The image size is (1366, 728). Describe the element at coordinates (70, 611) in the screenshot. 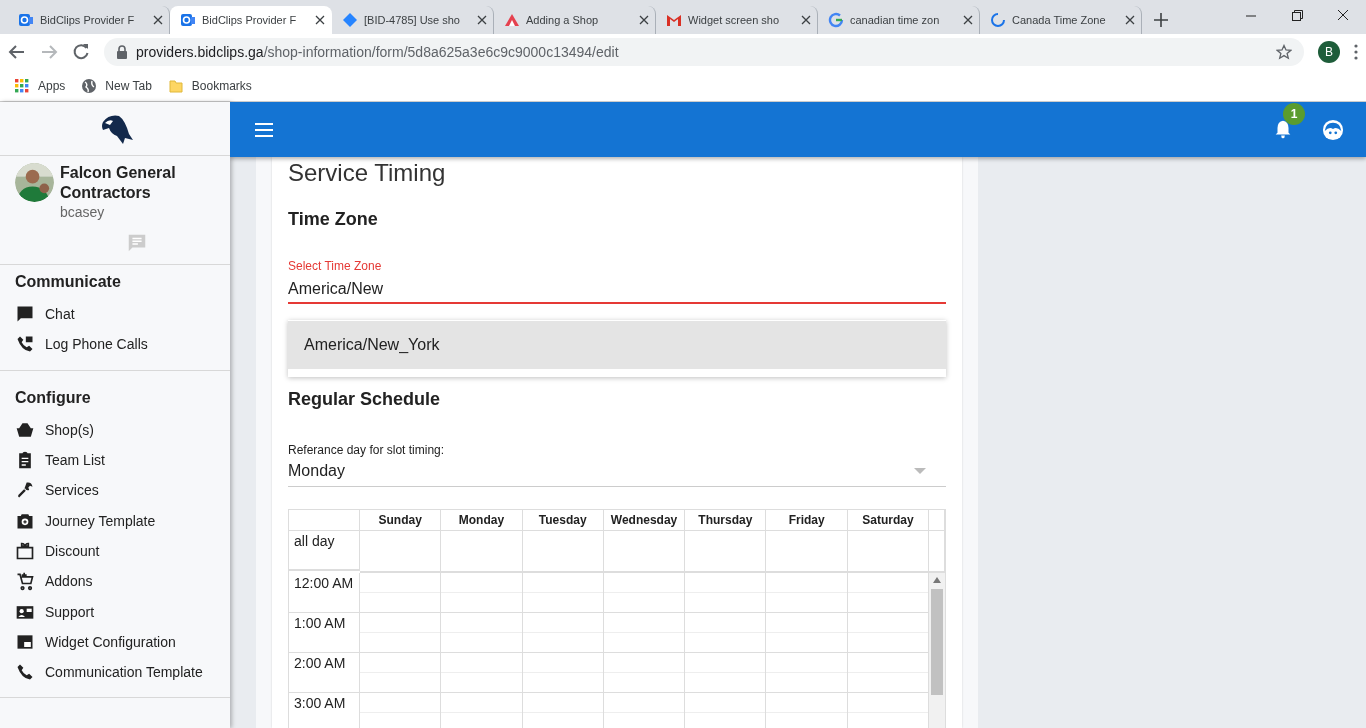

I see `nav-item: Support` at that location.